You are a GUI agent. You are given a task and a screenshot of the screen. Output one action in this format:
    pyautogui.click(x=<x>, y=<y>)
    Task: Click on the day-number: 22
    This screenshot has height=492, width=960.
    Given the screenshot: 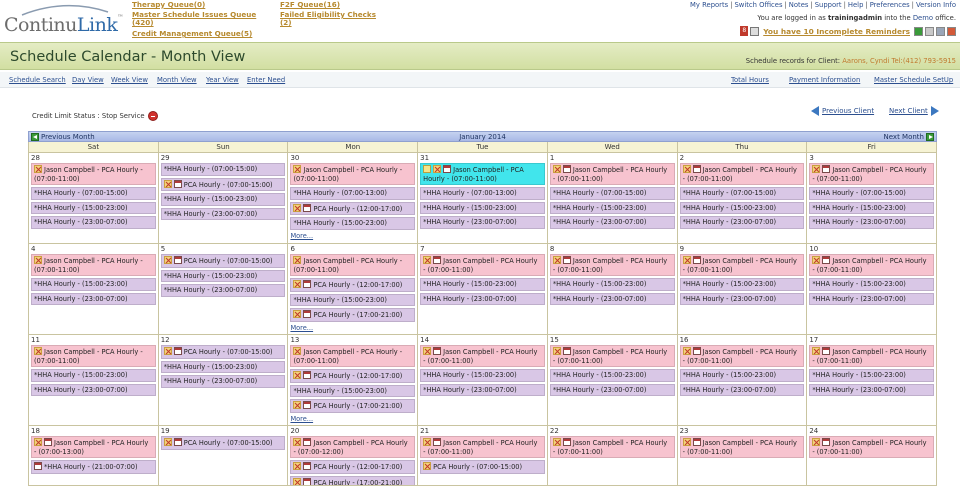 What is the action you would take?
    pyautogui.click(x=612, y=431)
    